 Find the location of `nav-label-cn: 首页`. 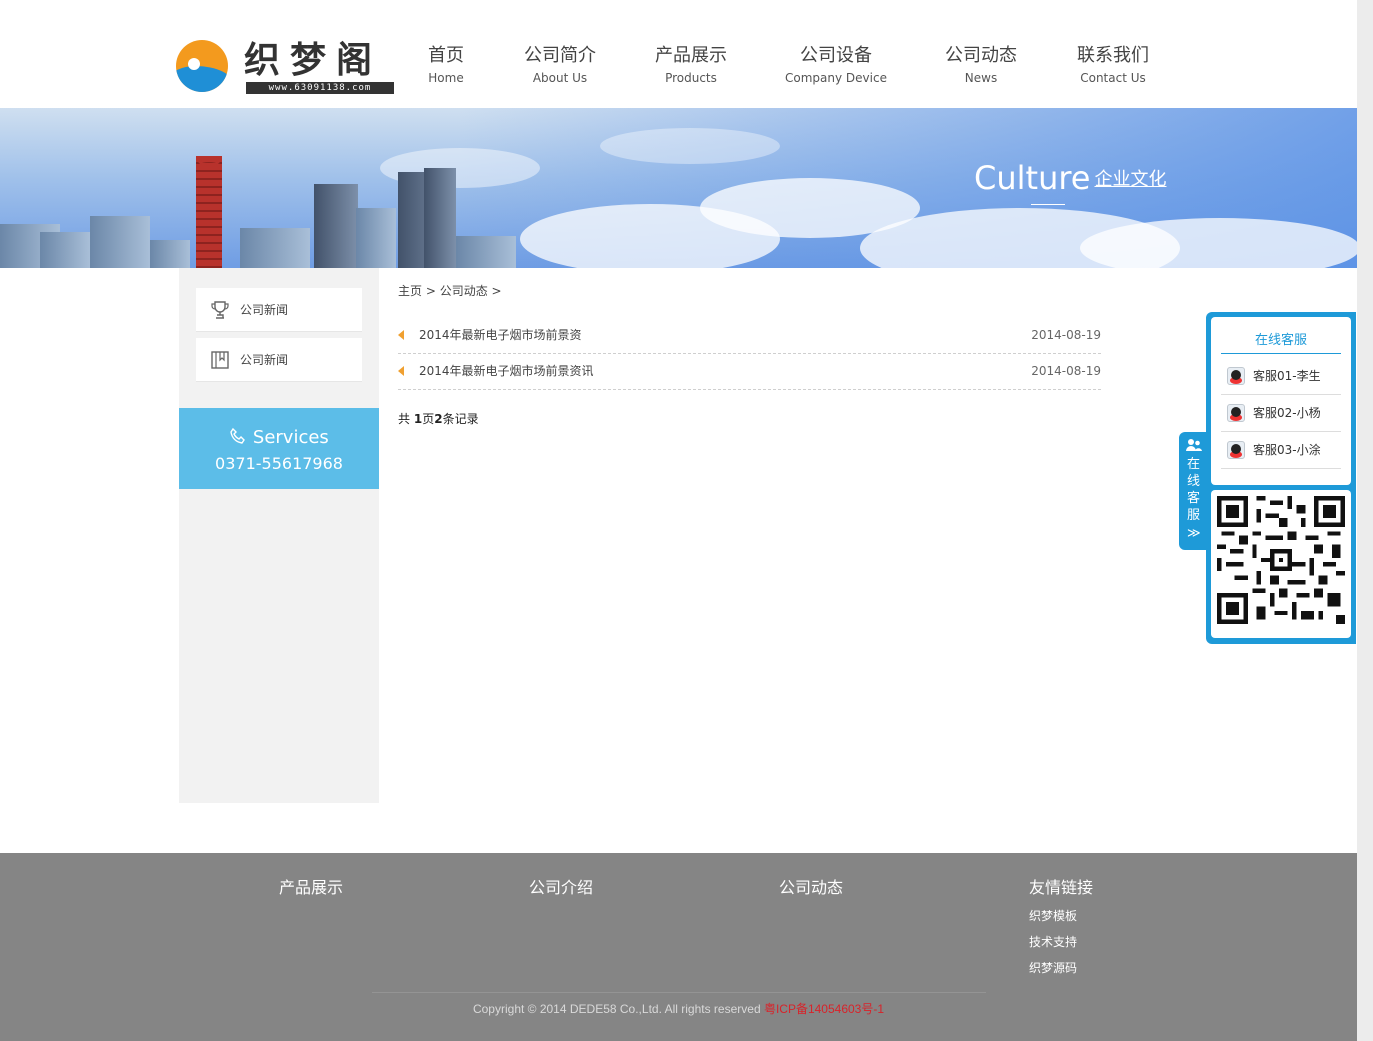

nav-label-cn: 首页 is located at coordinates (446, 55).